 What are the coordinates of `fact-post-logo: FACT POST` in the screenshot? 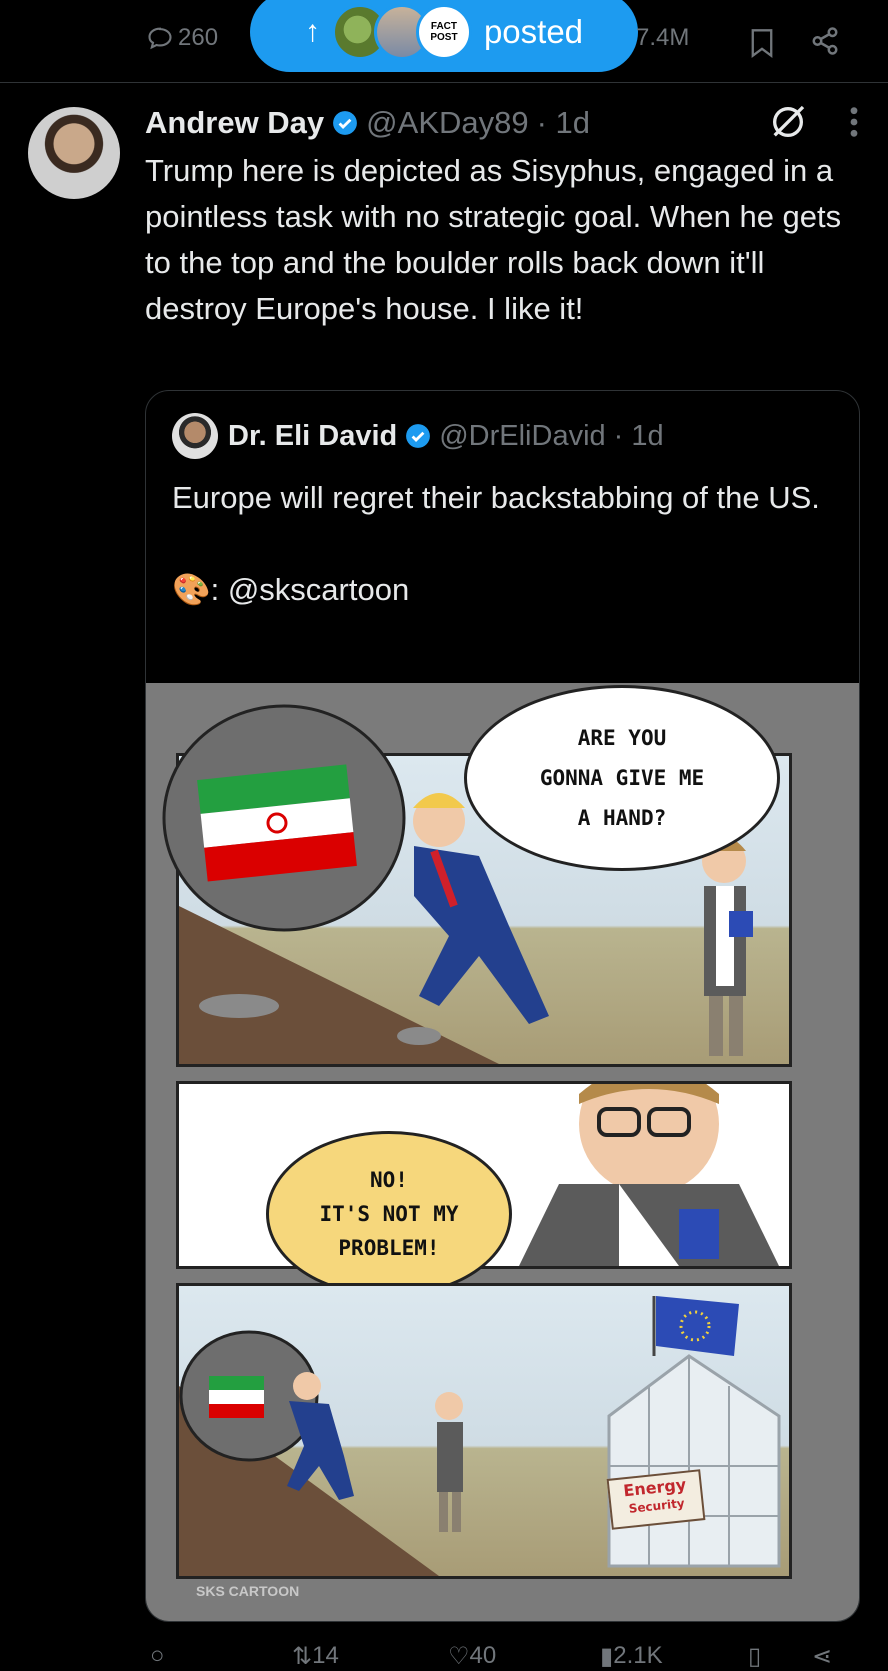 It's located at (444, 32).